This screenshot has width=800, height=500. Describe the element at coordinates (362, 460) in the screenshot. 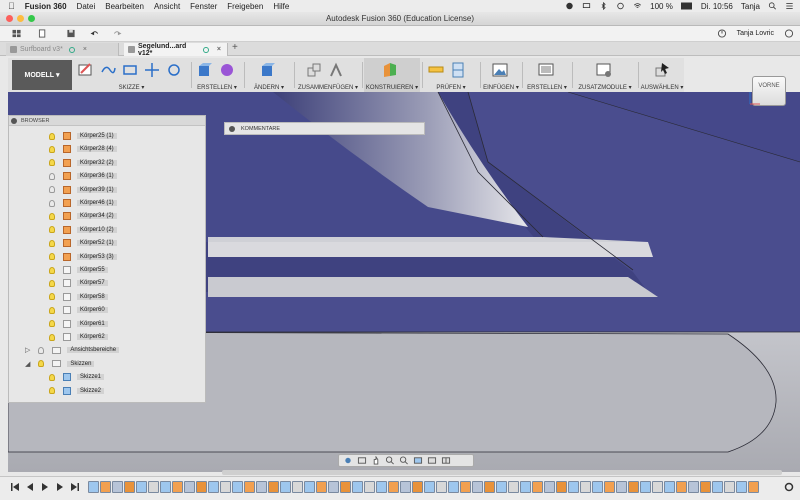

I see `look-at-icon` at that location.